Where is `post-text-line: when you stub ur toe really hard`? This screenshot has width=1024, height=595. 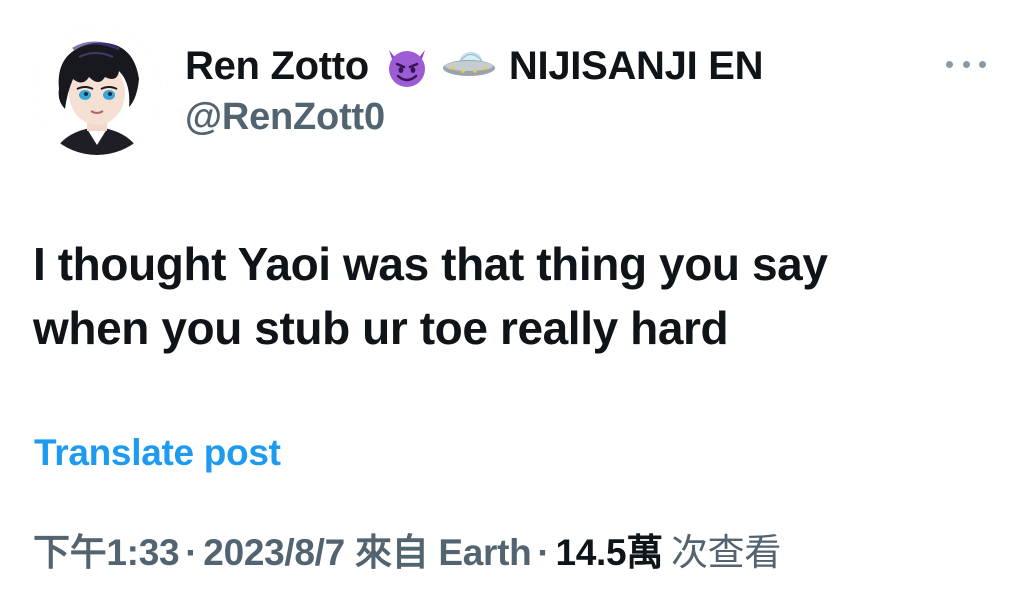 post-text-line: when you stub ur toe really hard is located at coordinates (381, 328).